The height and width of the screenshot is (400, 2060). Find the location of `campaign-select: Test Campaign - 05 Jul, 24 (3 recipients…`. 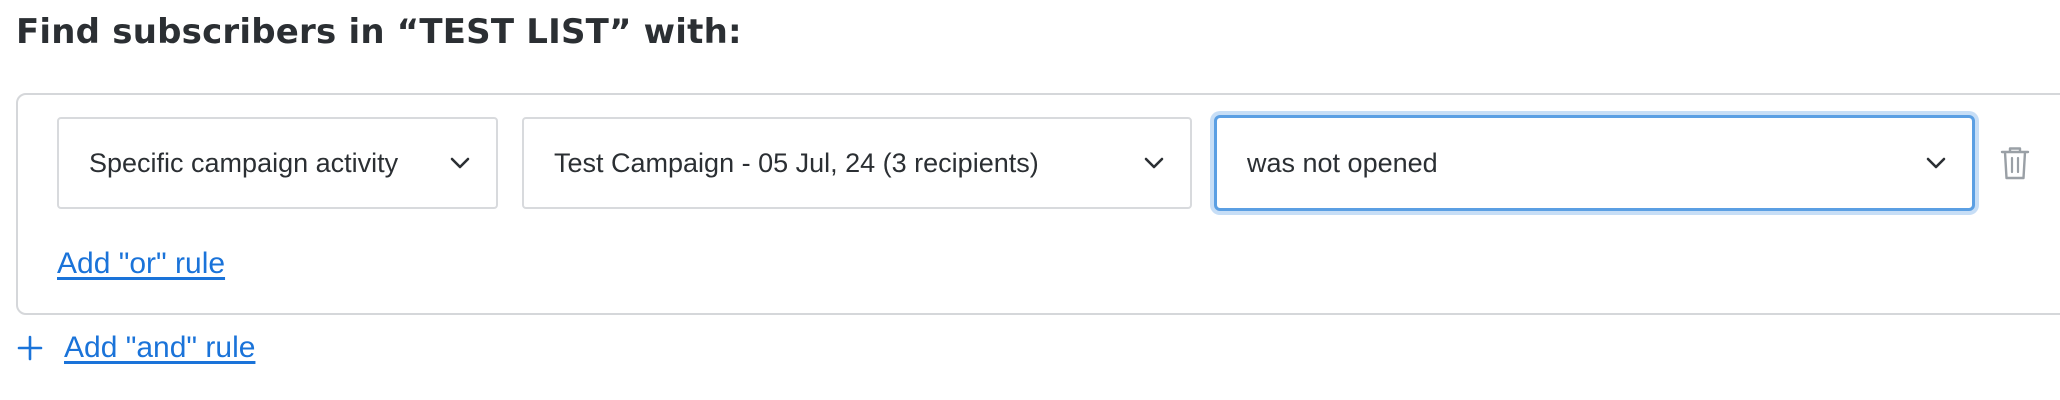

campaign-select: Test Campaign - 05 Jul, 24 (3 recipients… is located at coordinates (857, 163).